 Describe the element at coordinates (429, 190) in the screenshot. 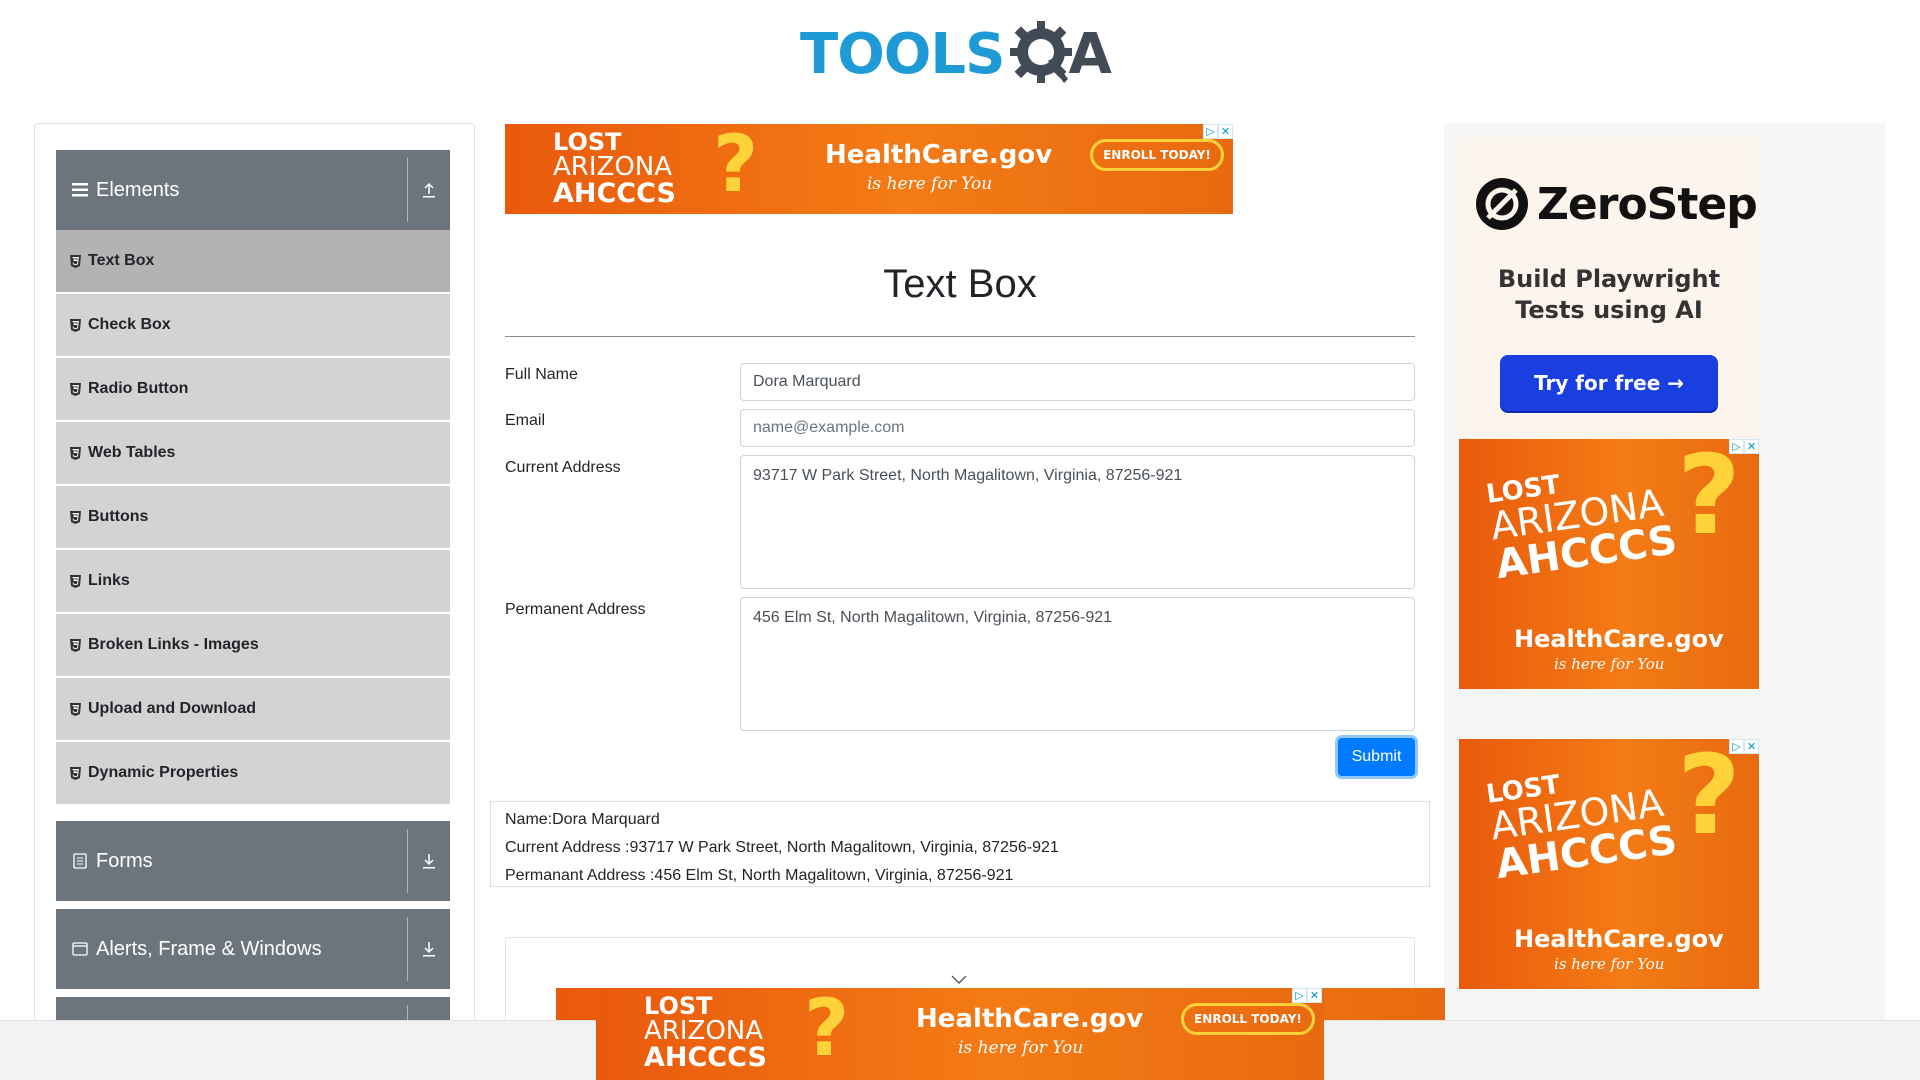

I see `collapse-arrow-up-icon` at that location.